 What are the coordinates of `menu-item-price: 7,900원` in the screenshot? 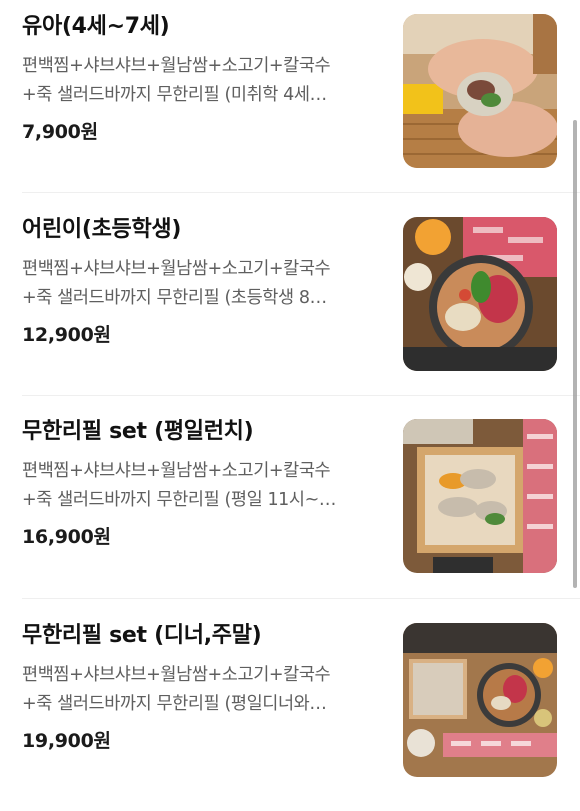 It's located at (60, 132).